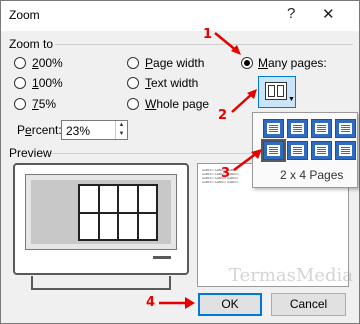 This screenshot has height=324, width=360. I want to click on percent-label: Percent:, so click(39, 130).